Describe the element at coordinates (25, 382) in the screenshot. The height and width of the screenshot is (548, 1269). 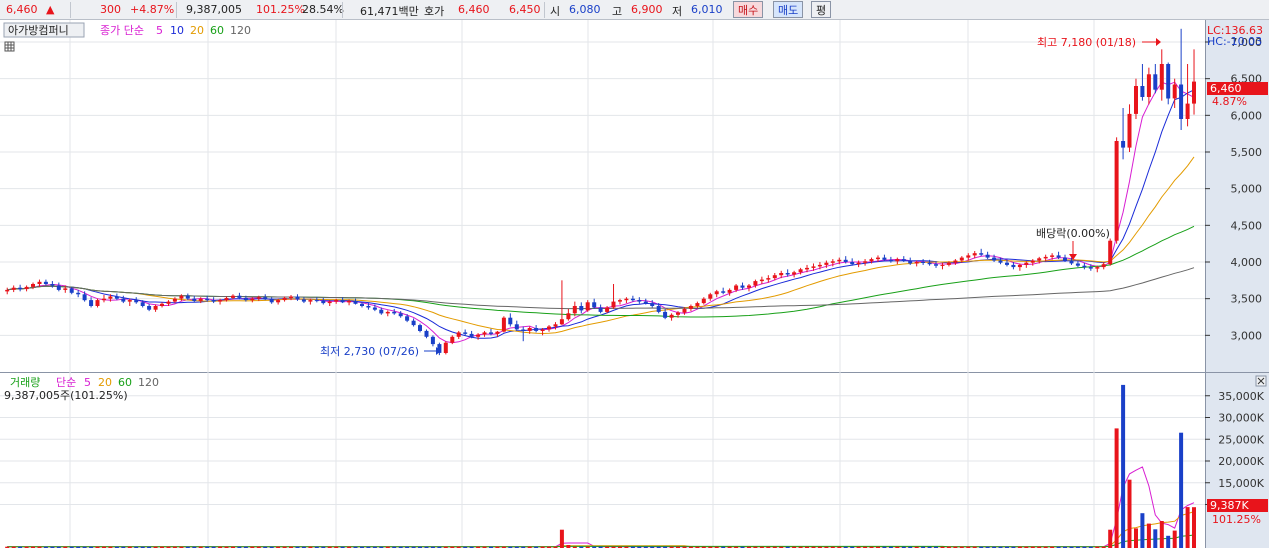
I see `volume-title: 거래량` at that location.